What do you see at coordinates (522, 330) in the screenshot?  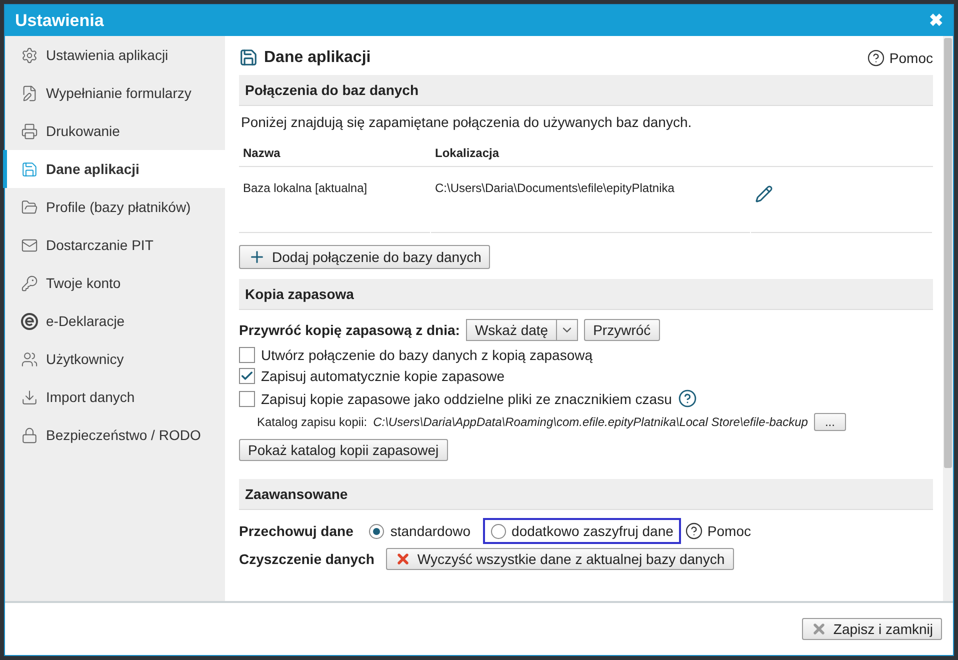 I see `date-dropdown: Wskaż datę` at bounding box center [522, 330].